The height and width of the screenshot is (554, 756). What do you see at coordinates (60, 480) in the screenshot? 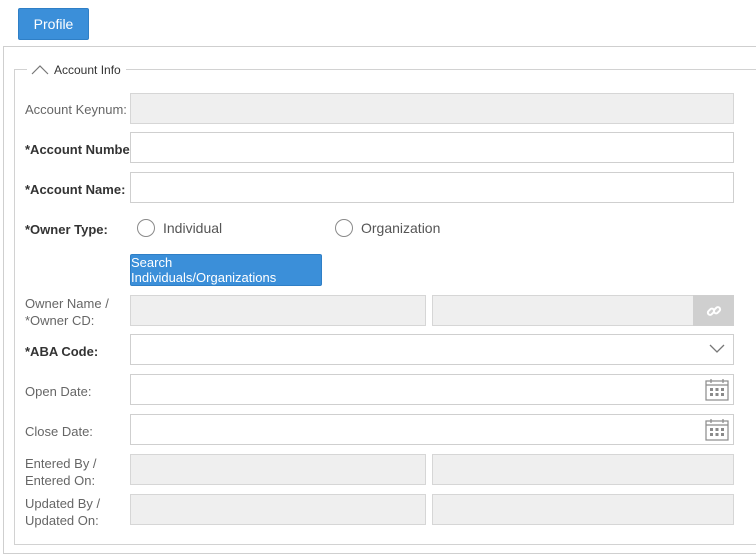
I see `entered-label-line2: Entered On:` at bounding box center [60, 480].